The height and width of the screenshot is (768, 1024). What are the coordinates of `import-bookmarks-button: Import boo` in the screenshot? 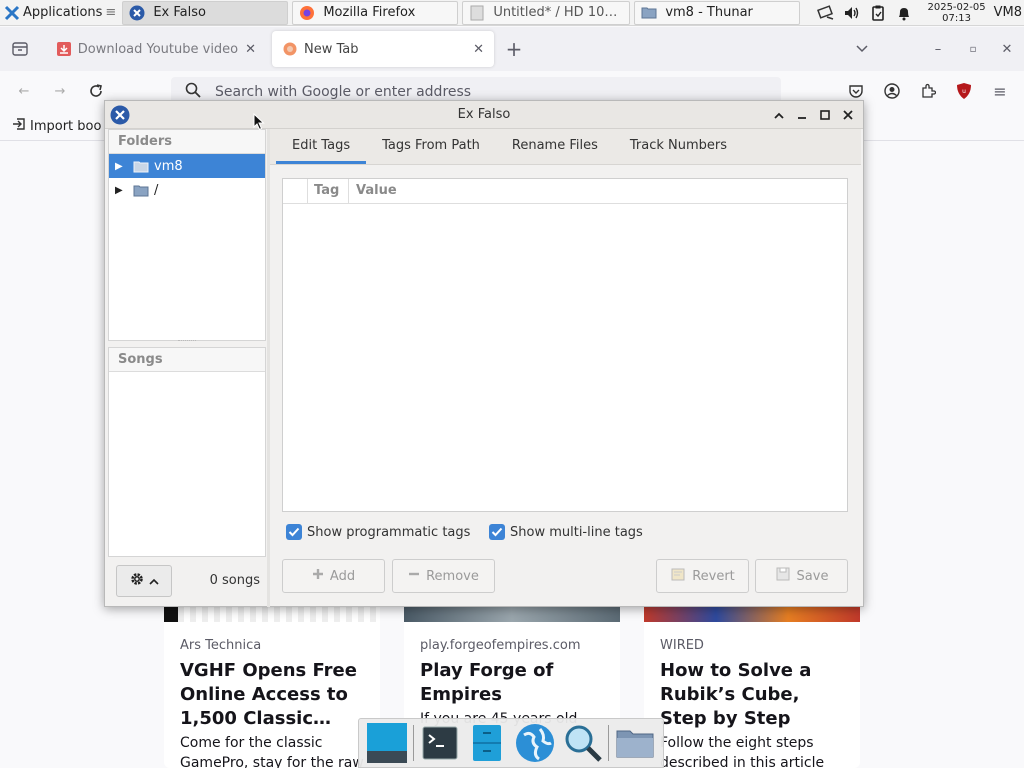 It's located at (56, 126).